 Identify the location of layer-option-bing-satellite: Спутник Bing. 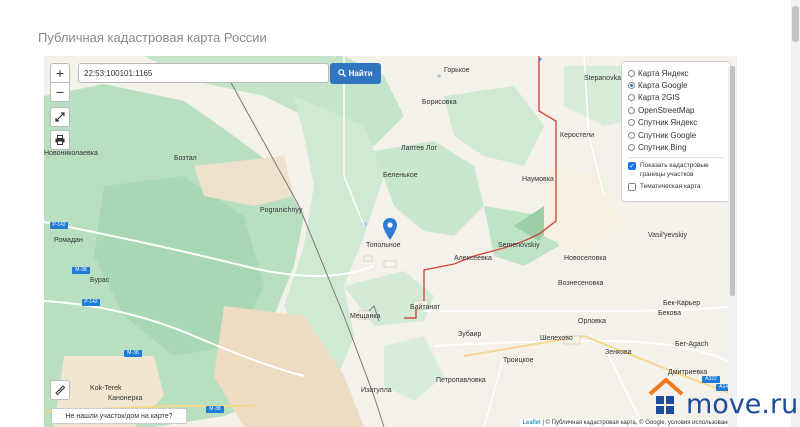
(676, 147).